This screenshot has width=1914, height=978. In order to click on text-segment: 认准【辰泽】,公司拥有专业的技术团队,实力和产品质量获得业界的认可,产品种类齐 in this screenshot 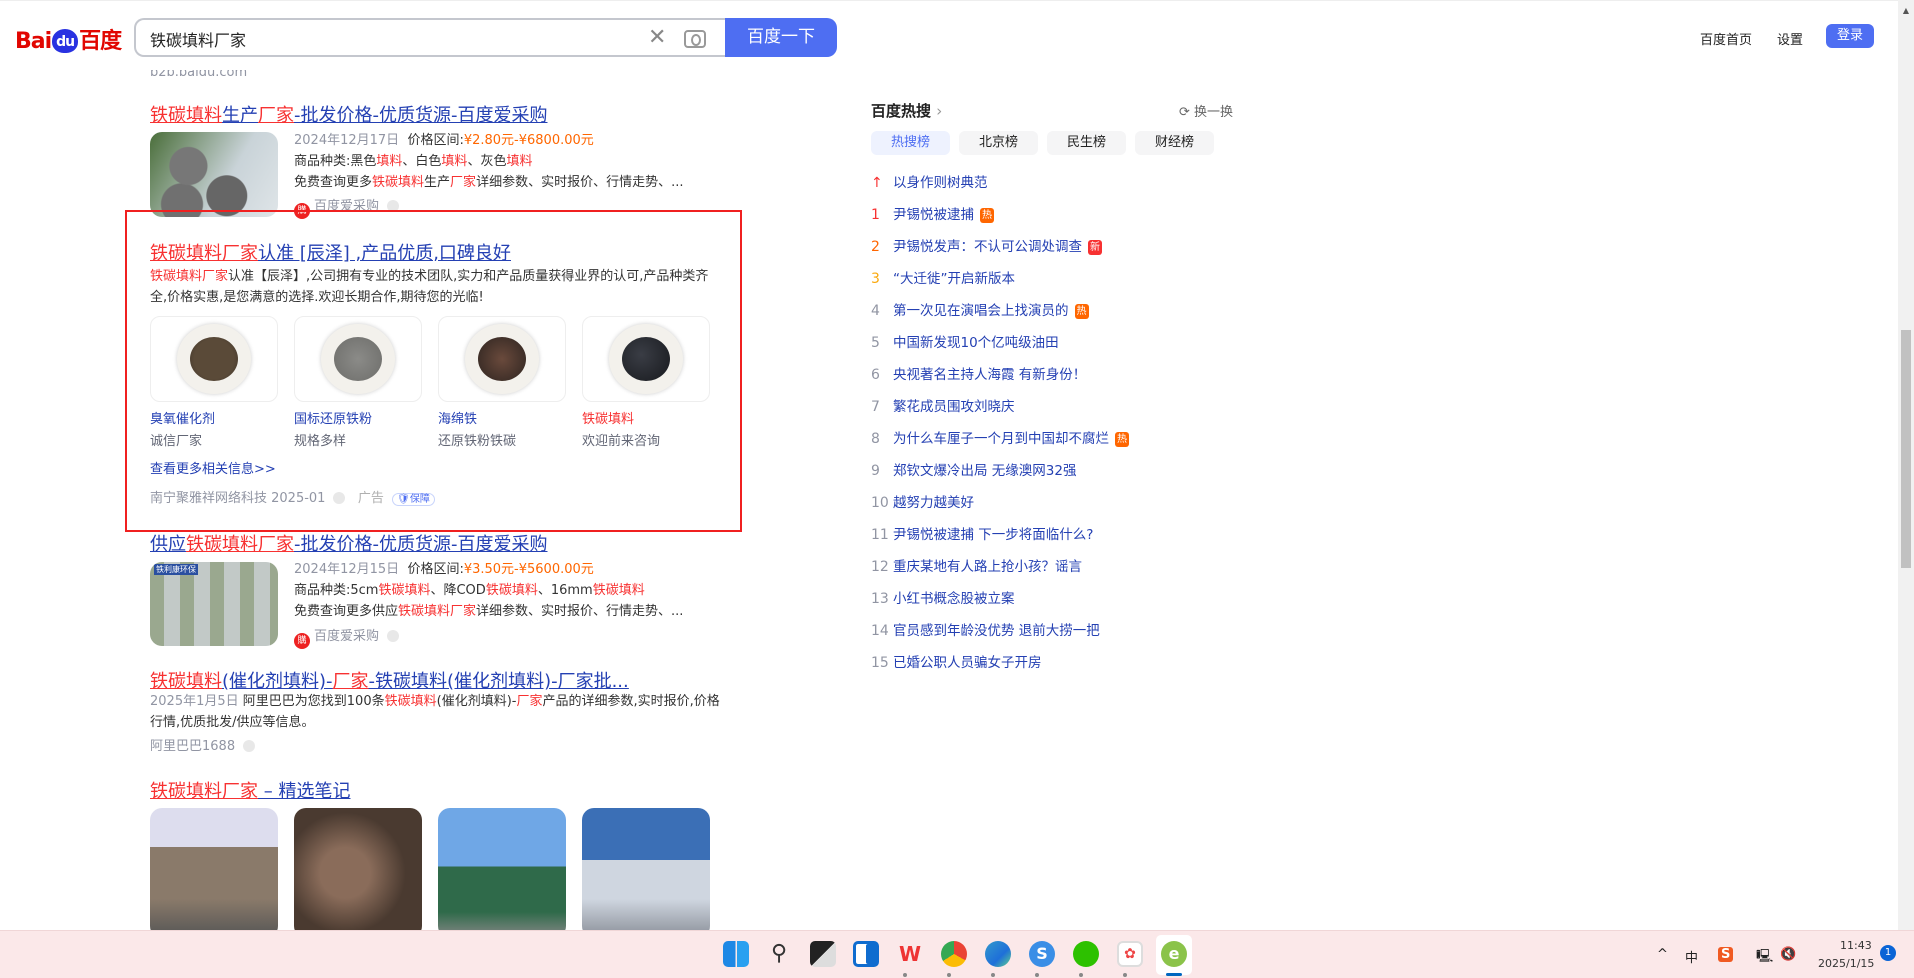, I will do `click(468, 276)`.